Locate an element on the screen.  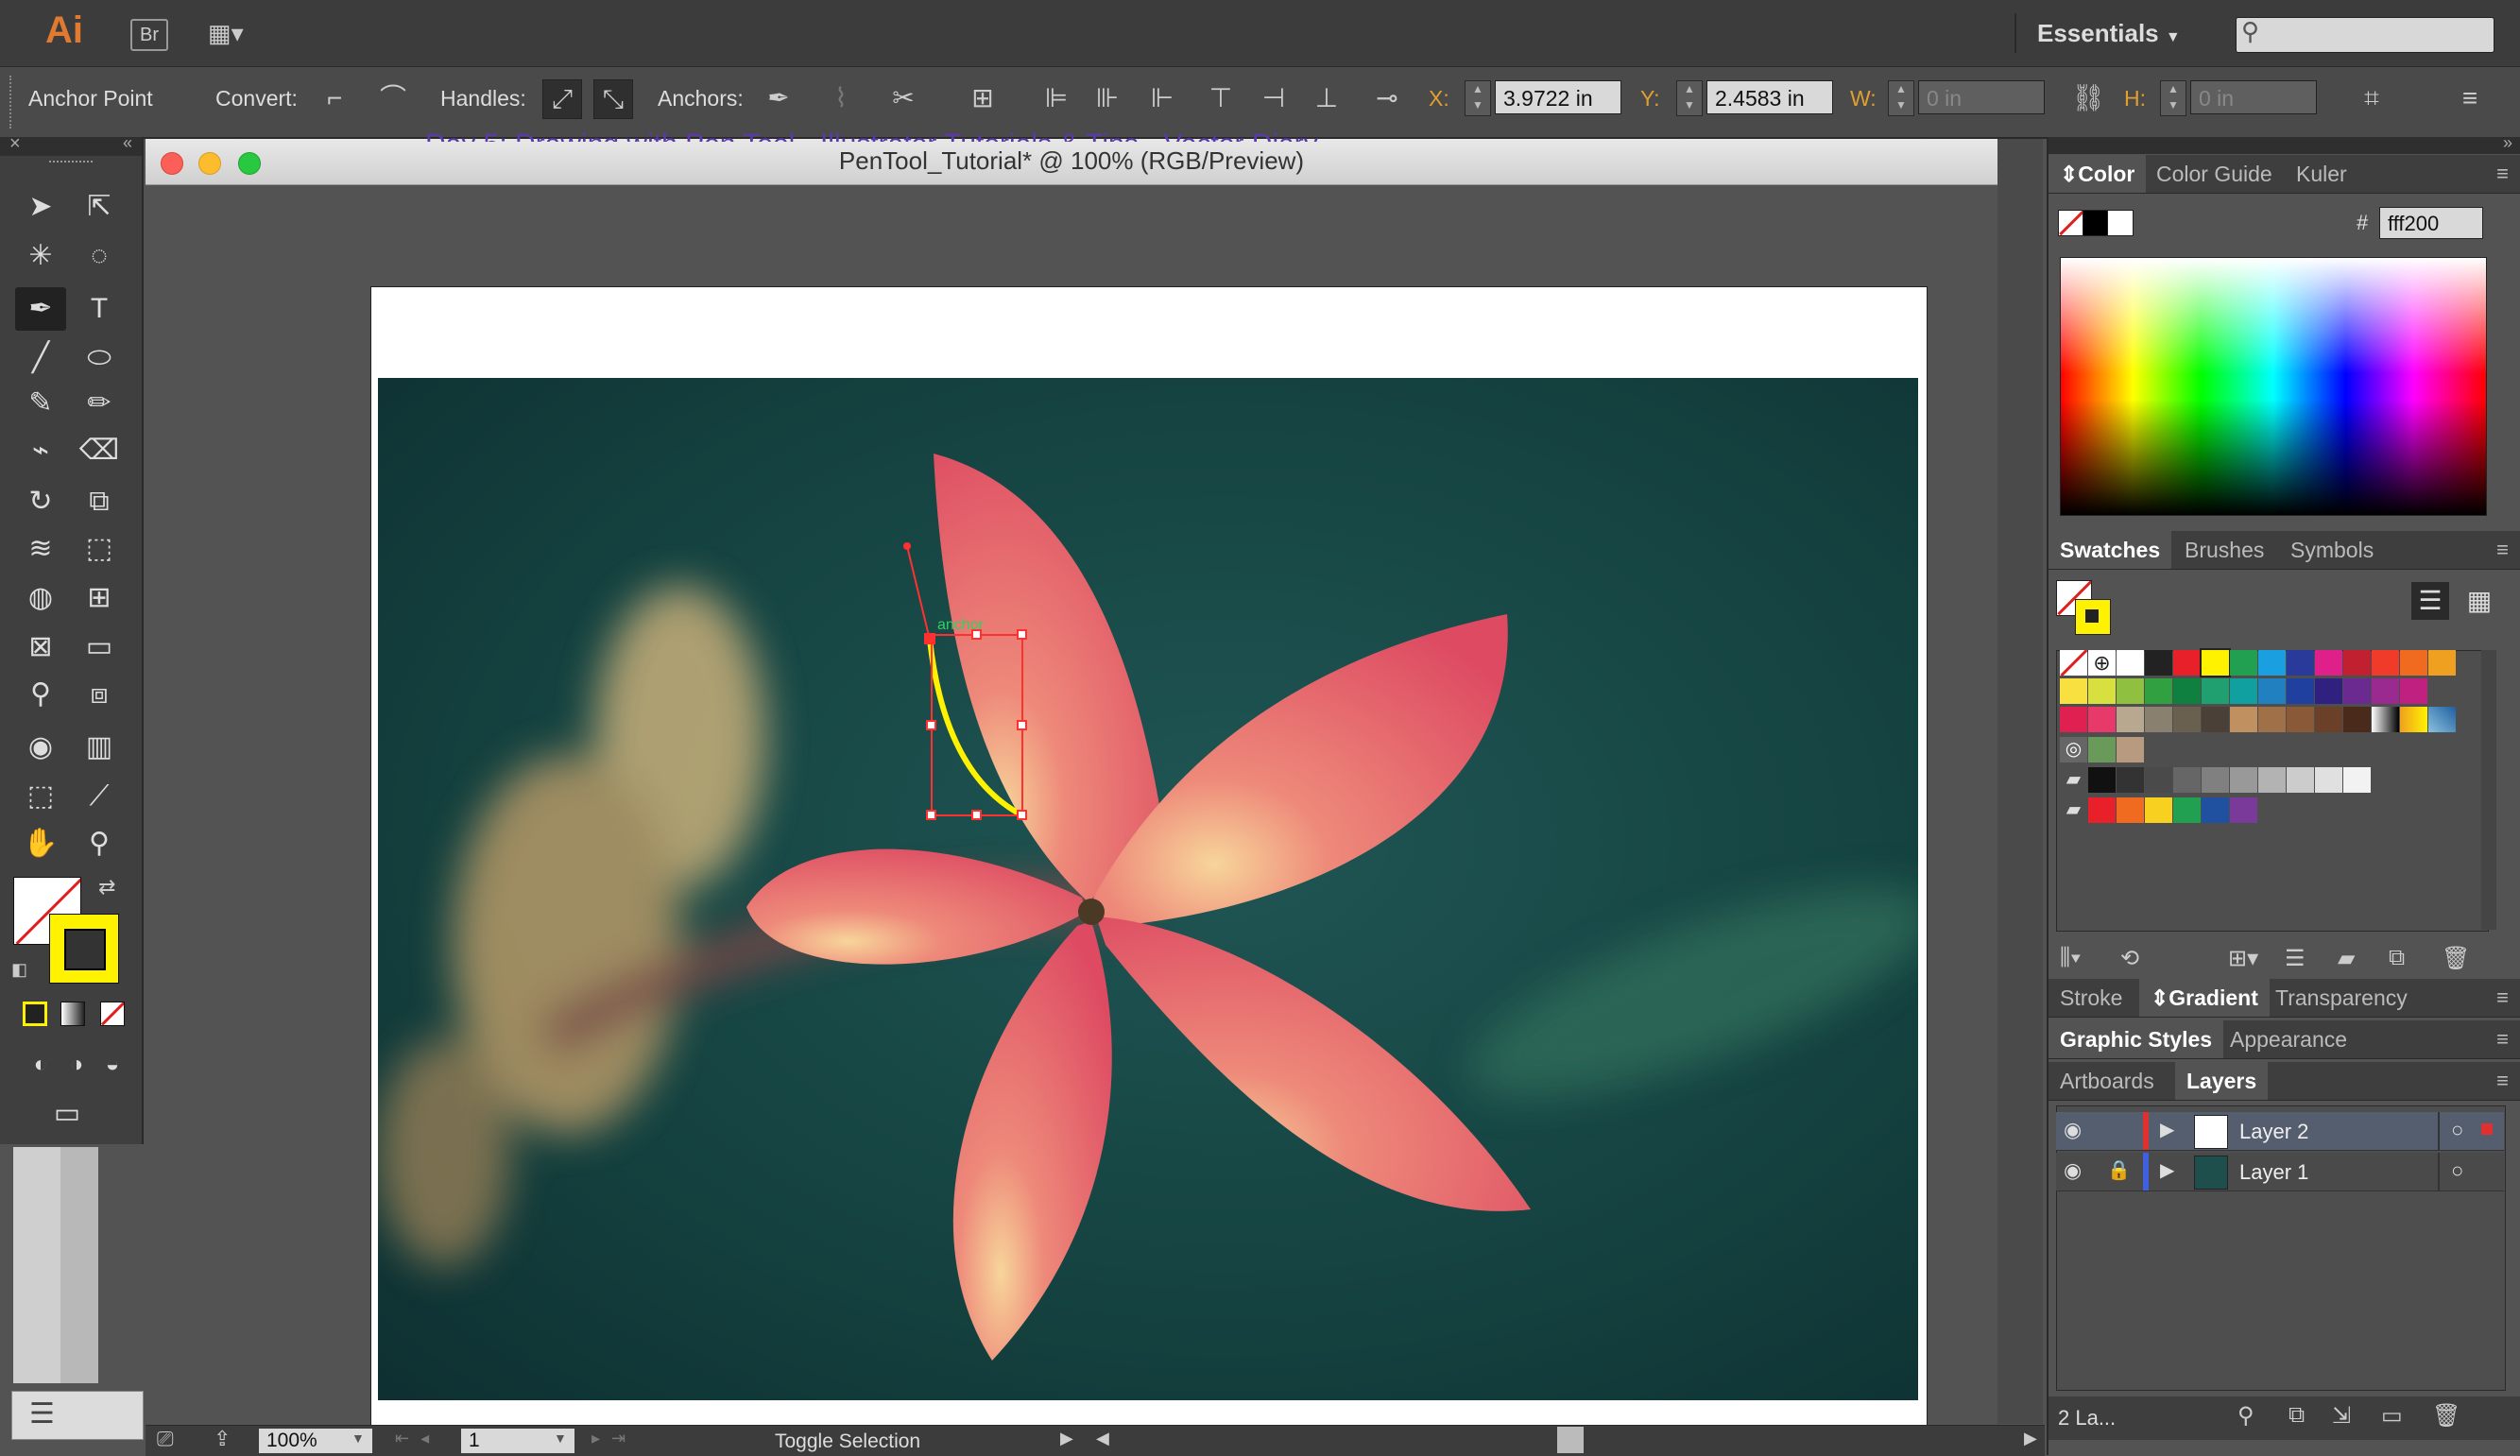
registration-swatch: ⊕ is located at coordinates (2102, 663).